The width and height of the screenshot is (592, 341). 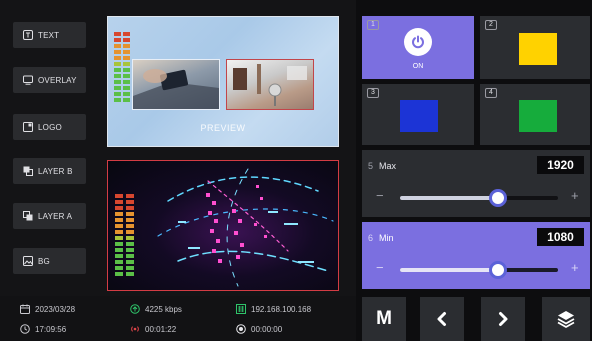 I want to click on layer-b-source-label: LAYER B, so click(x=55, y=171).